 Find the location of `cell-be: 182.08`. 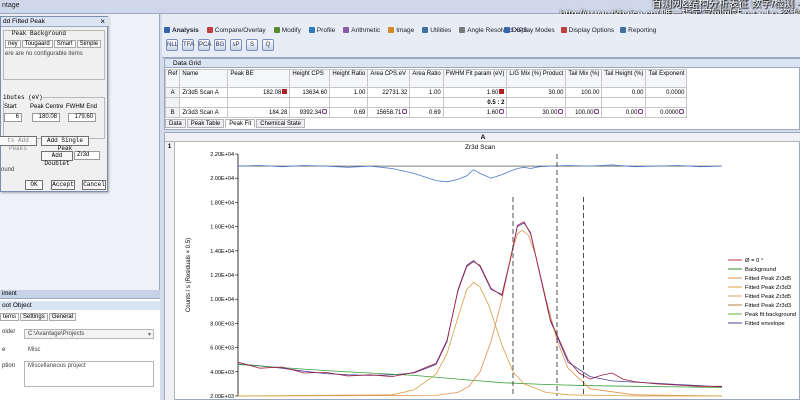

cell-be: 182.08 is located at coordinates (259, 92).